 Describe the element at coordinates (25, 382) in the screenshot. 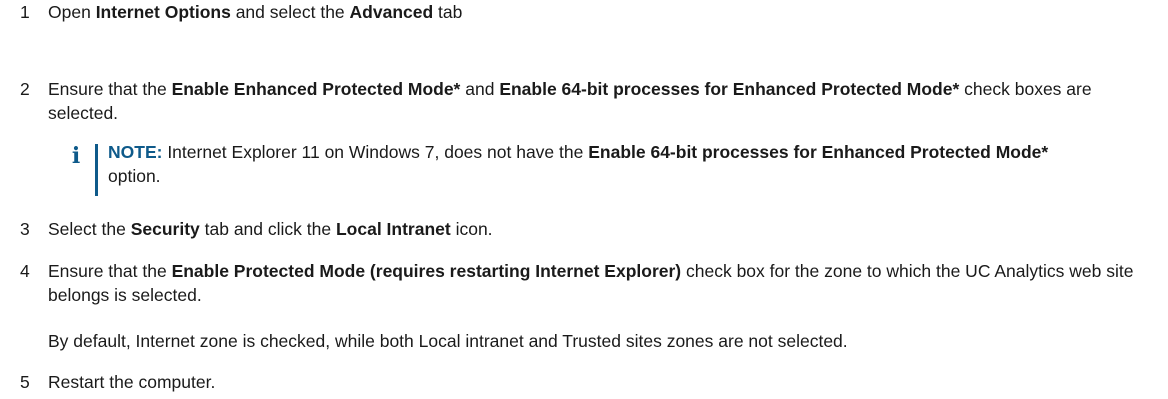

I see `step-number: 5` at that location.